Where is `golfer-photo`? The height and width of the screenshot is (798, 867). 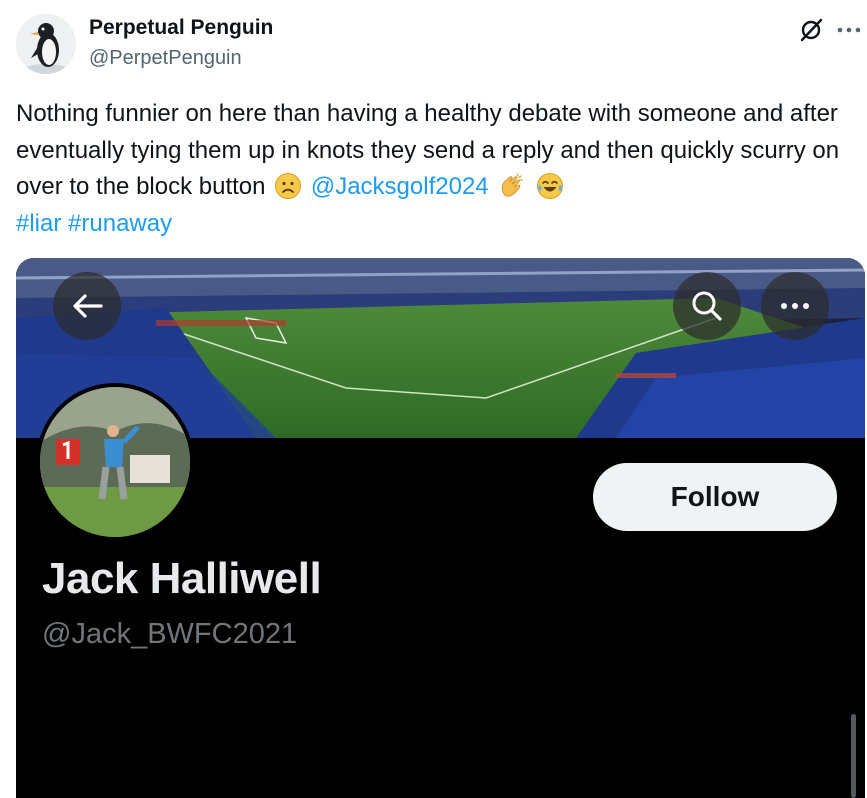 golfer-photo is located at coordinates (115, 462).